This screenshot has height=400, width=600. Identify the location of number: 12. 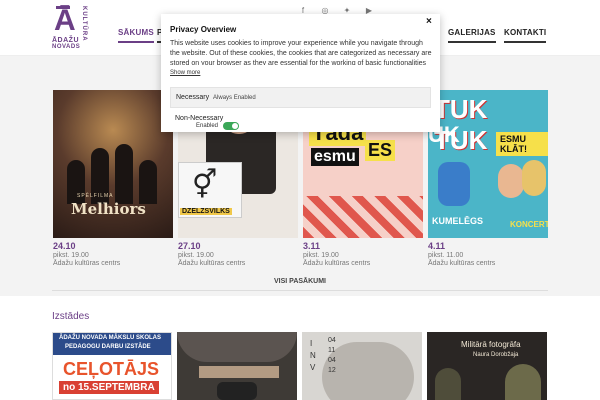
(332, 370).